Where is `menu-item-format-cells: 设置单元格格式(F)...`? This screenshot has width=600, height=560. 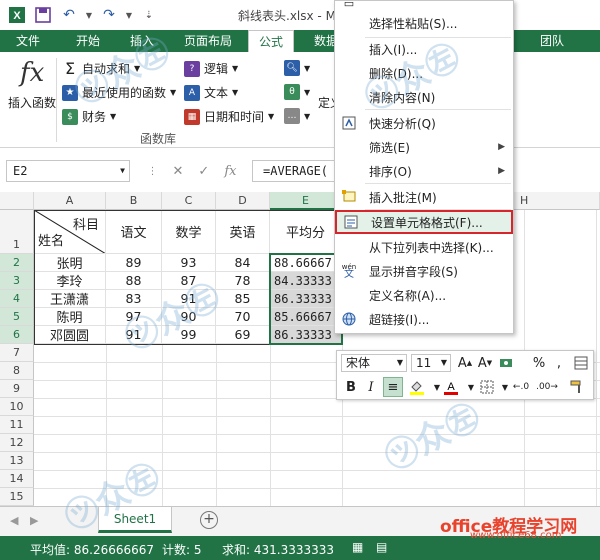
menu-item-format-cells: 设置单元格格式(F)... is located at coordinates (424, 222).